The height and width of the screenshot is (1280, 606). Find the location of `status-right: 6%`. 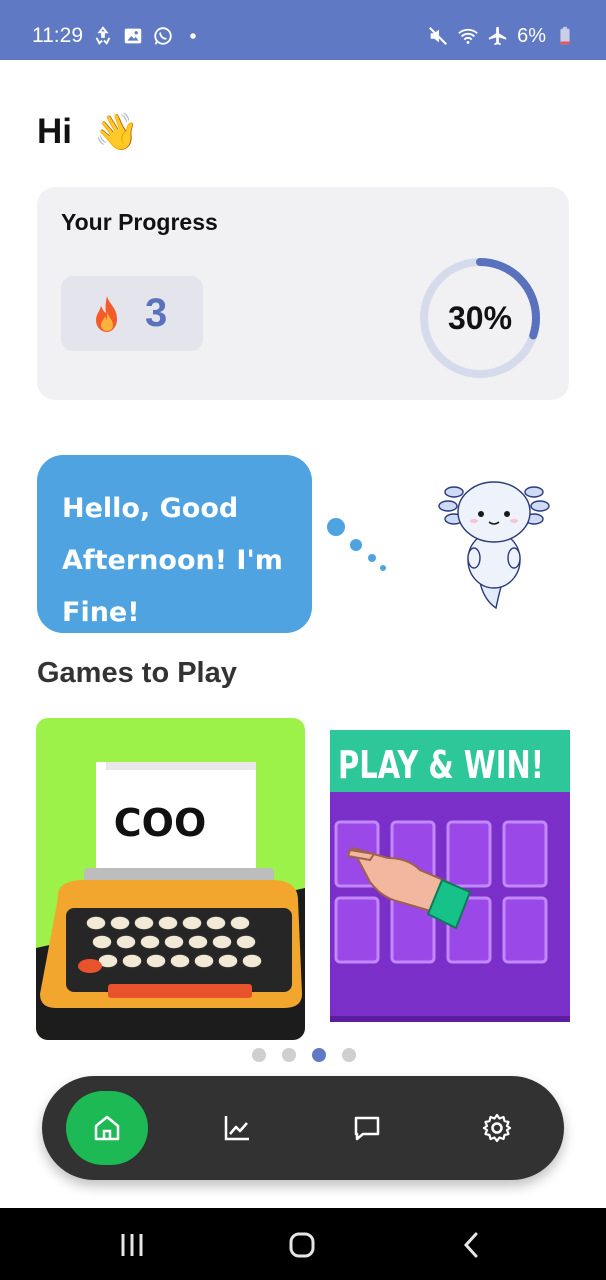

status-right: 6% is located at coordinates (501, 36).